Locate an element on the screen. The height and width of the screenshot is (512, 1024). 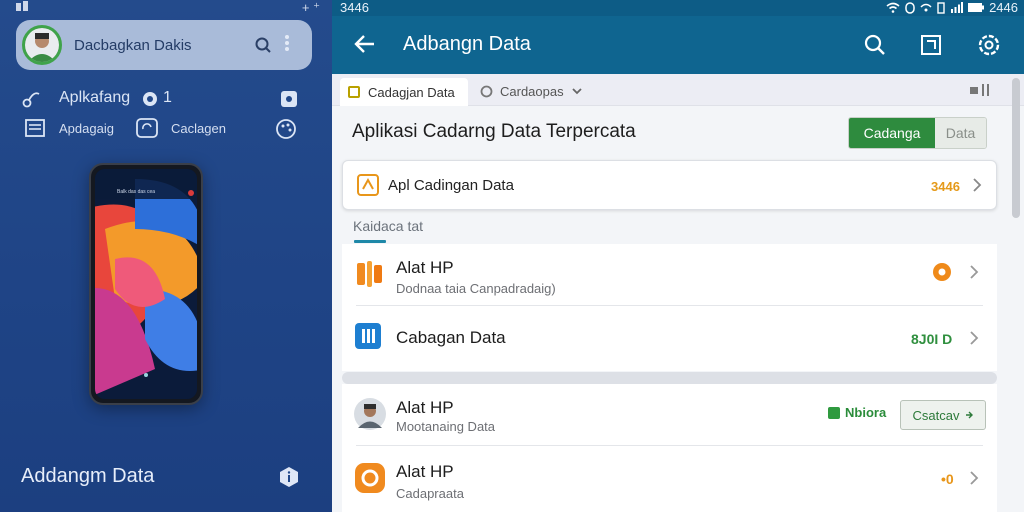
left-footer-title: Addangm Data is located at coordinates (88, 476).